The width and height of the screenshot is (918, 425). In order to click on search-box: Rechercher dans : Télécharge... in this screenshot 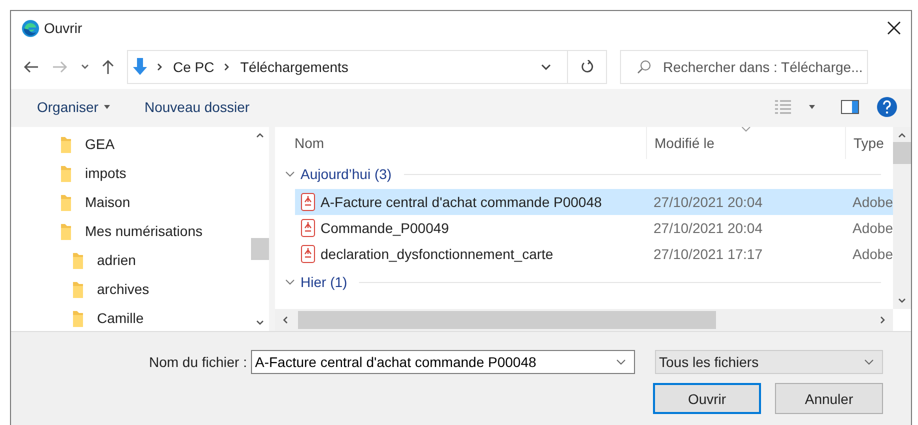, I will do `click(744, 67)`.